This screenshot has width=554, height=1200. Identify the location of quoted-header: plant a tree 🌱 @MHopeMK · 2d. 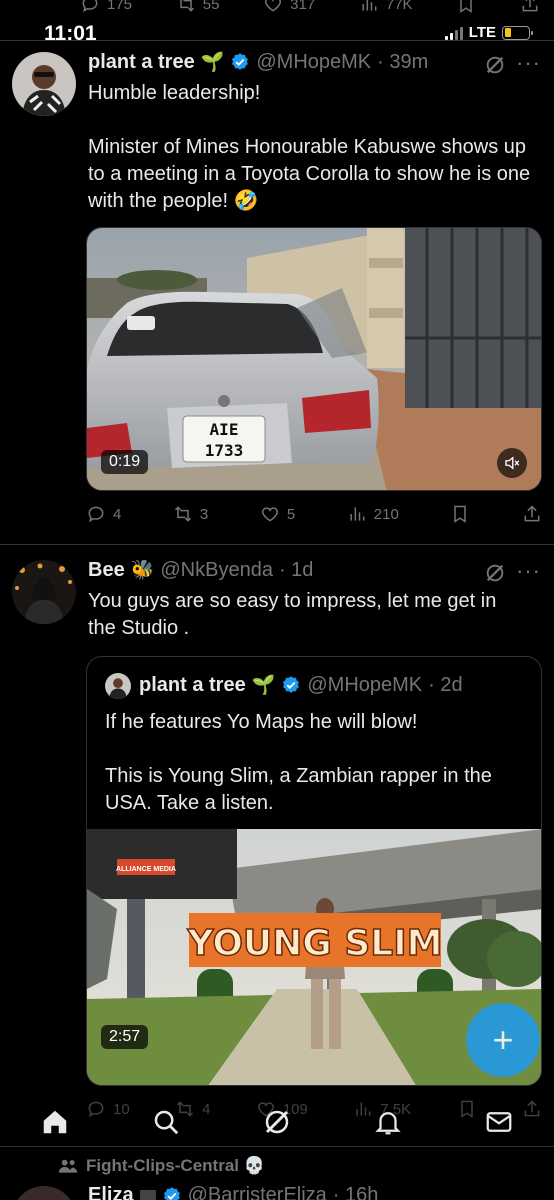
(301, 685).